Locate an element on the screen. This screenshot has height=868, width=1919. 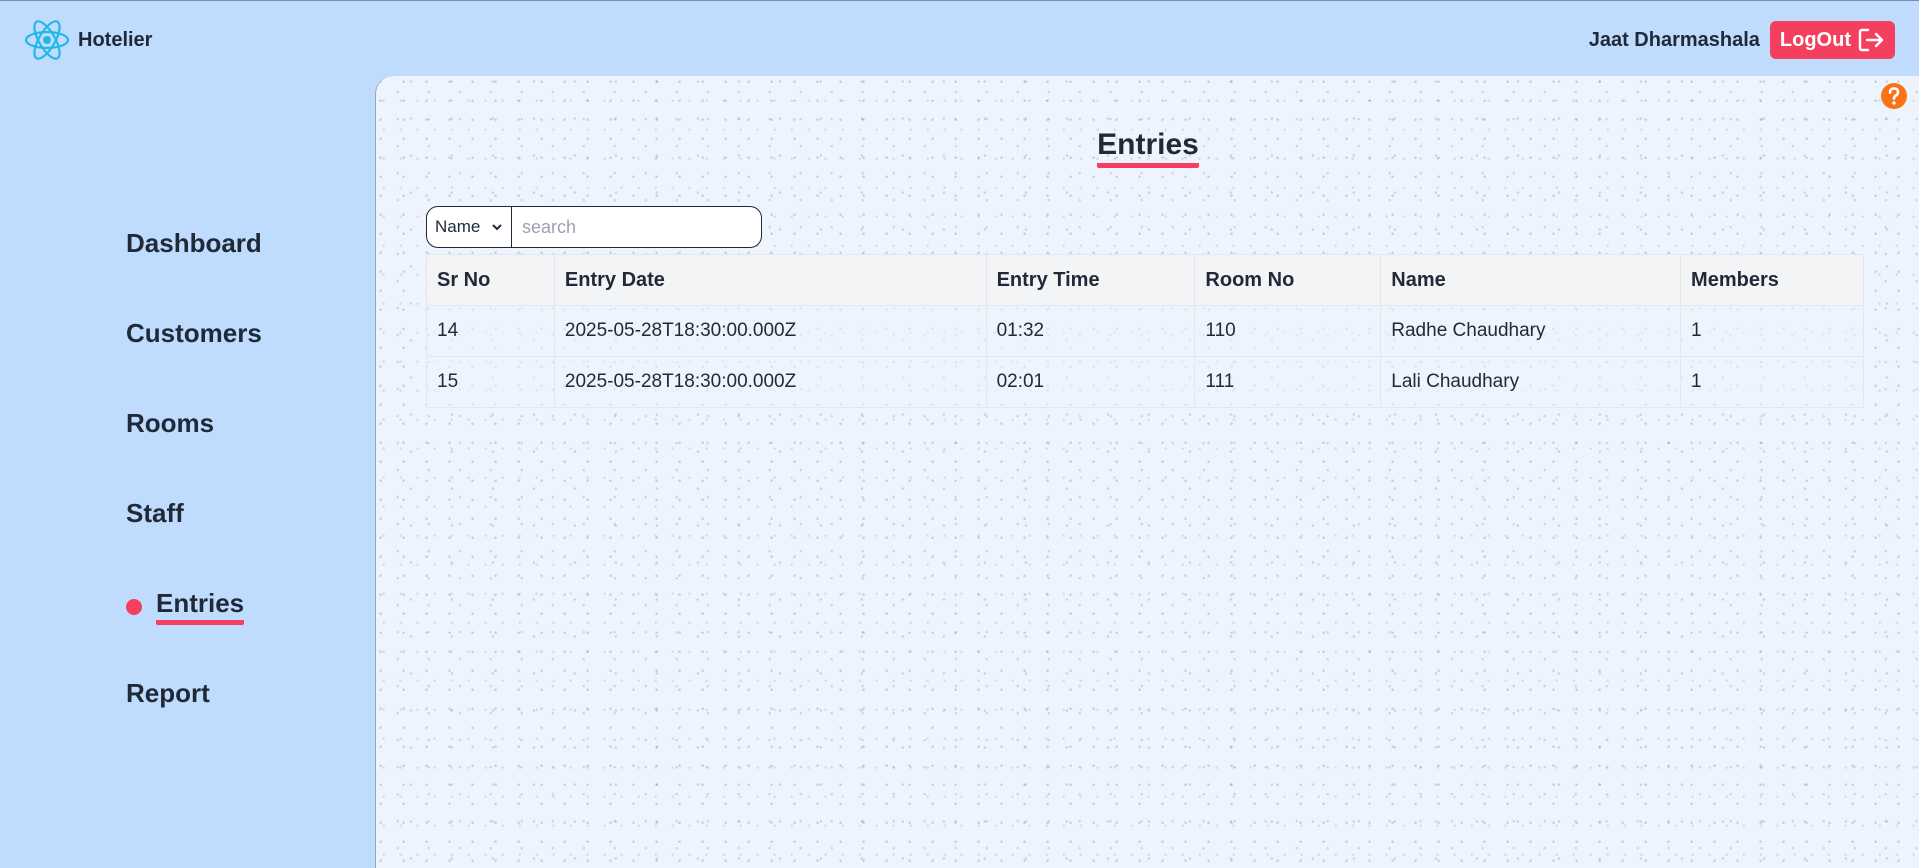
brand-name: Hotelier is located at coordinates (115, 39).